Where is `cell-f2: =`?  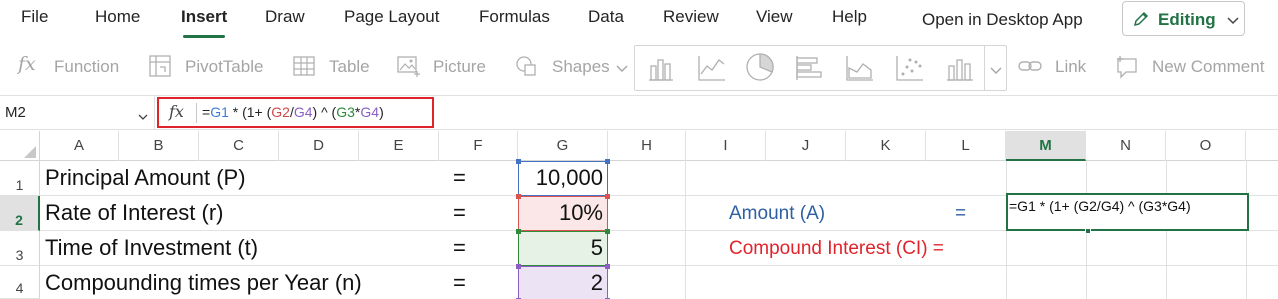 cell-f2: = is located at coordinates (459, 213).